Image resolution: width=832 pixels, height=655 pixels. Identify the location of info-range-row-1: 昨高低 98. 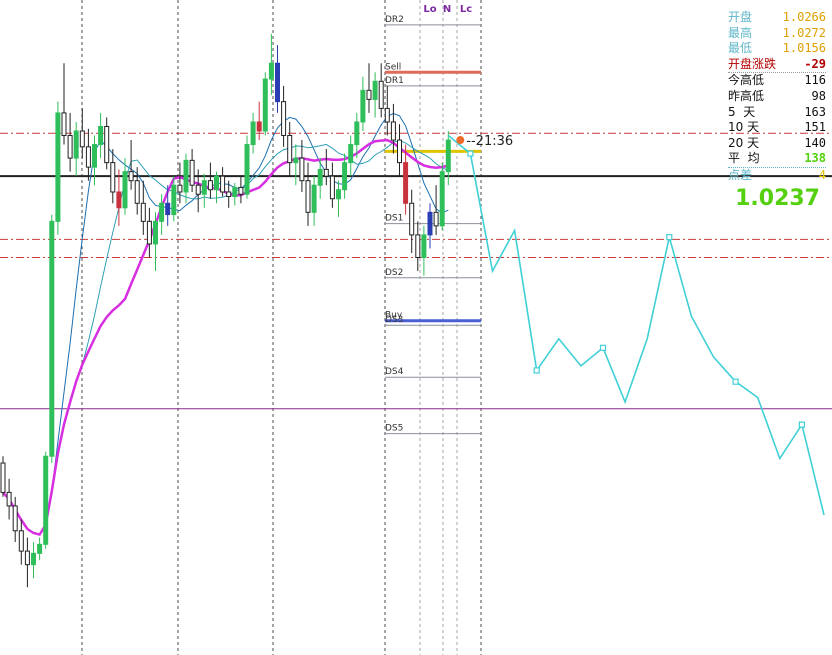
(777, 97).